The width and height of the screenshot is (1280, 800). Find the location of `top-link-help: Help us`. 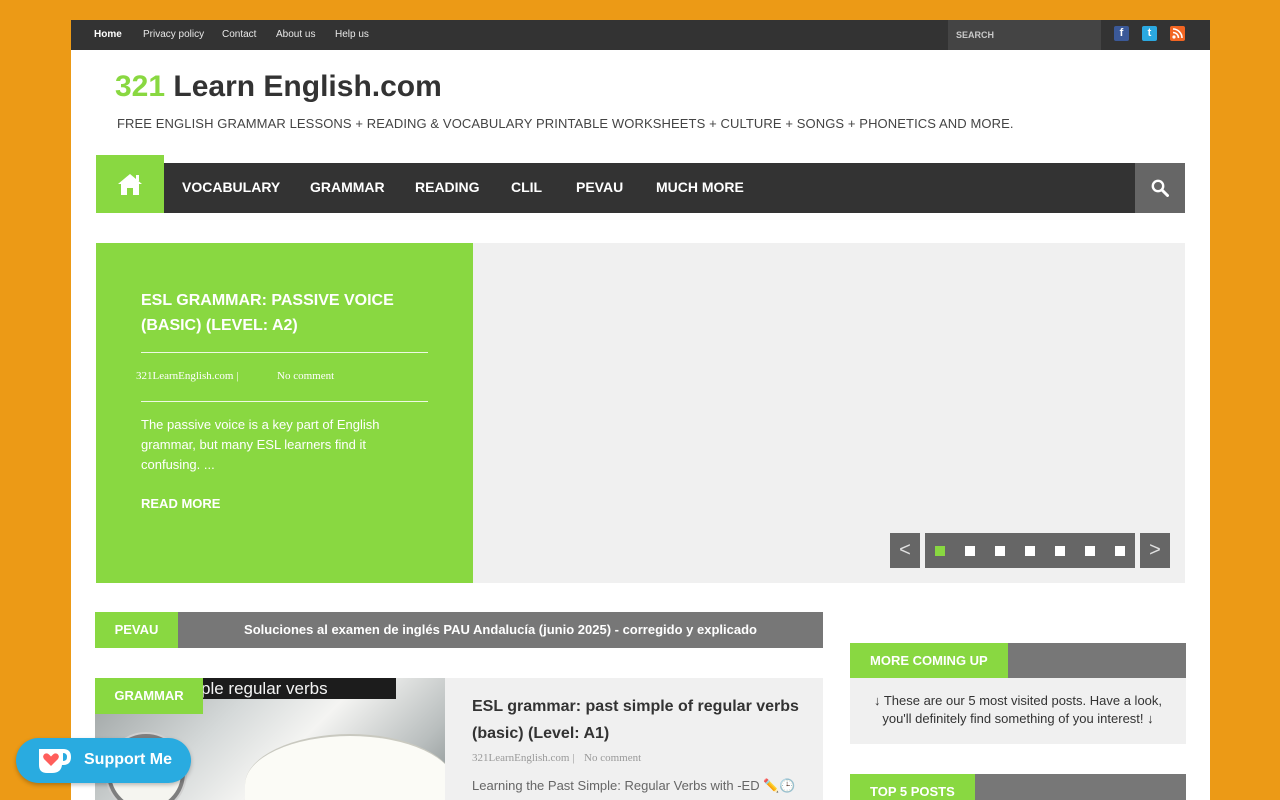

top-link-help: Help us is located at coordinates (352, 35).